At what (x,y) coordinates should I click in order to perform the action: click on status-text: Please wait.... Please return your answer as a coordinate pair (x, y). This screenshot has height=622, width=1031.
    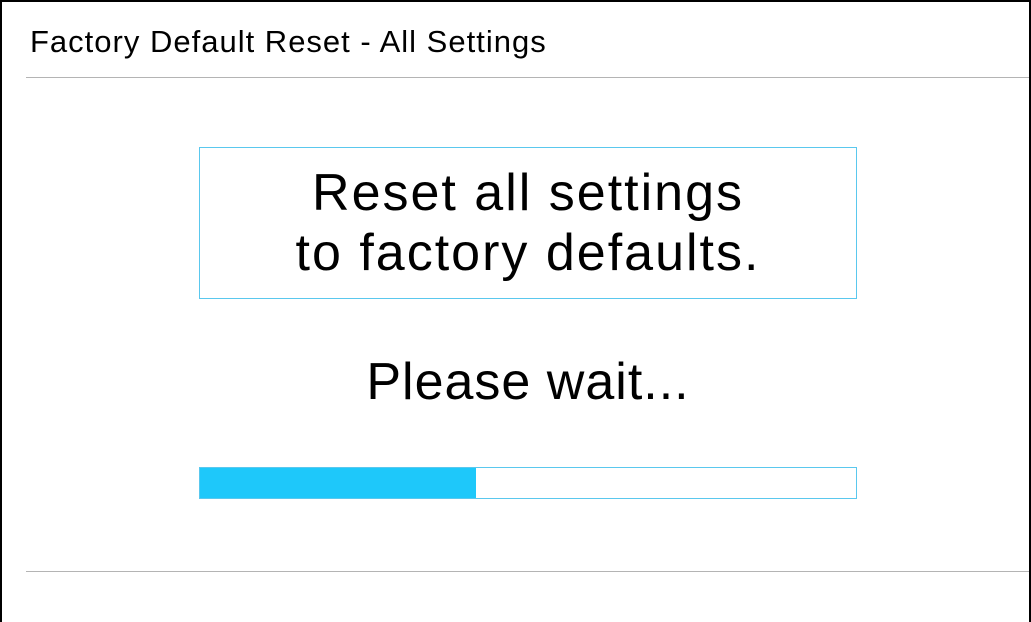
    Looking at the image, I should click on (528, 382).